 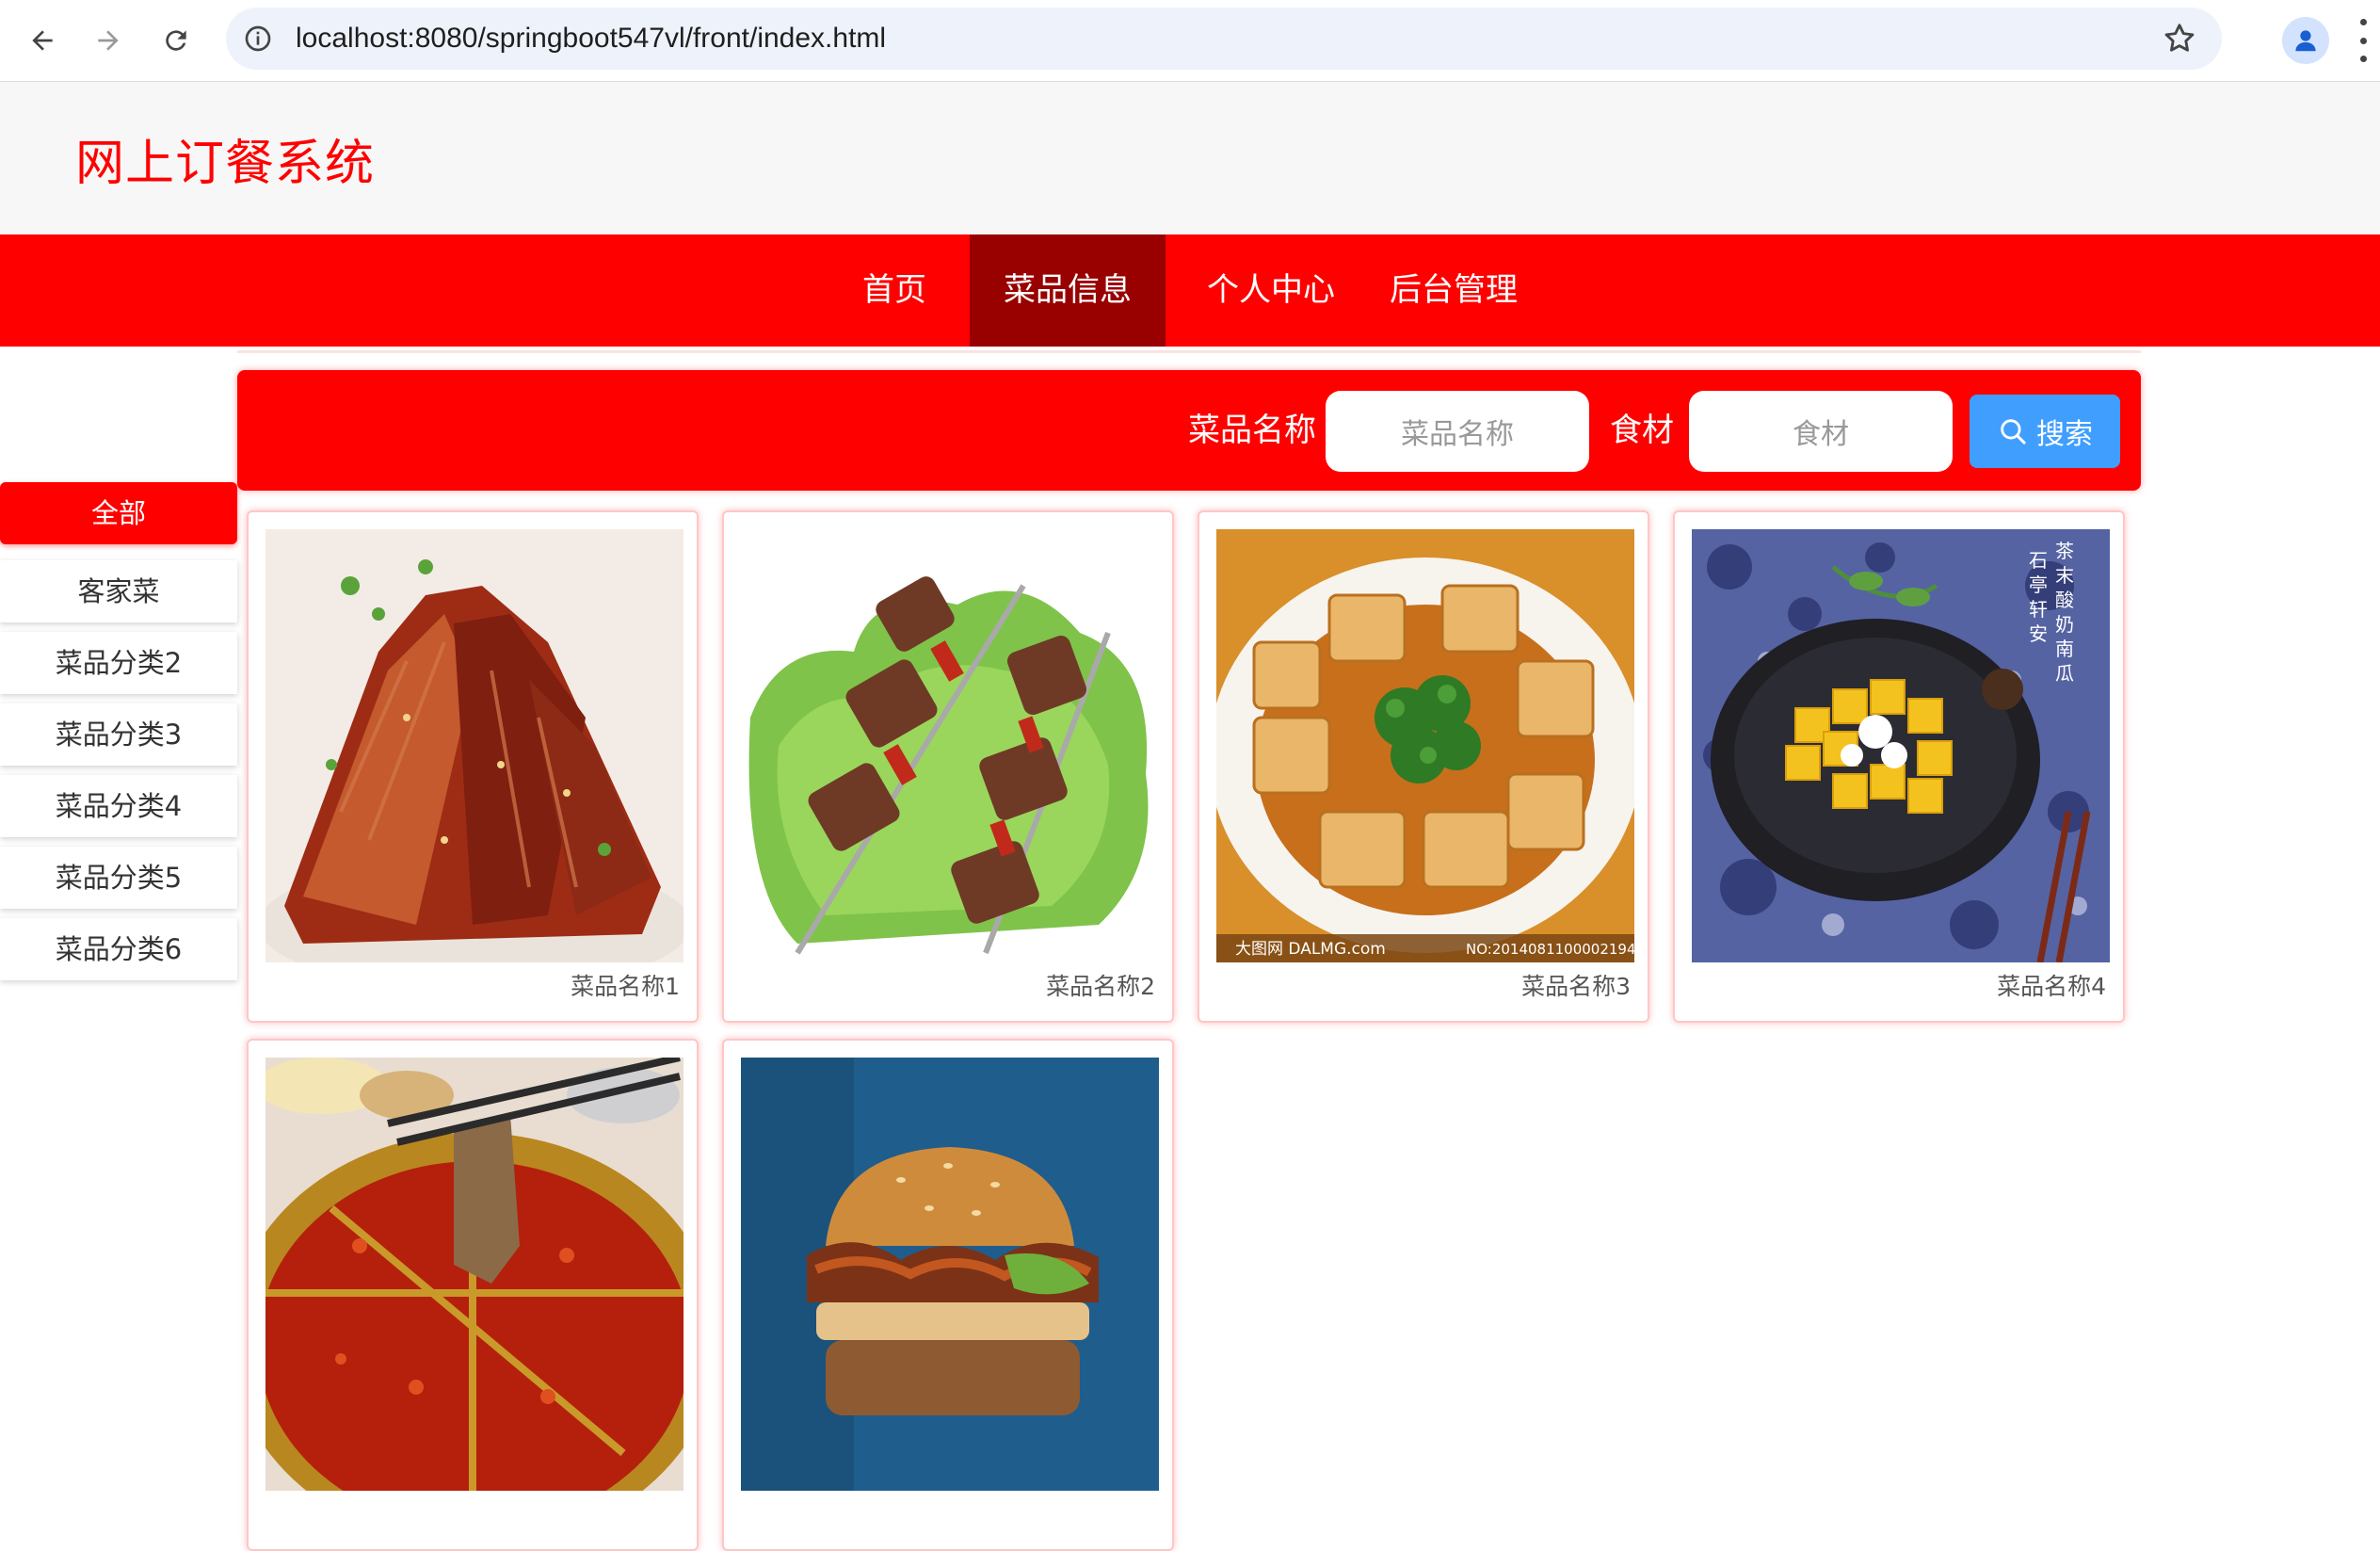 I want to click on reload-icon, so click(x=176, y=40).